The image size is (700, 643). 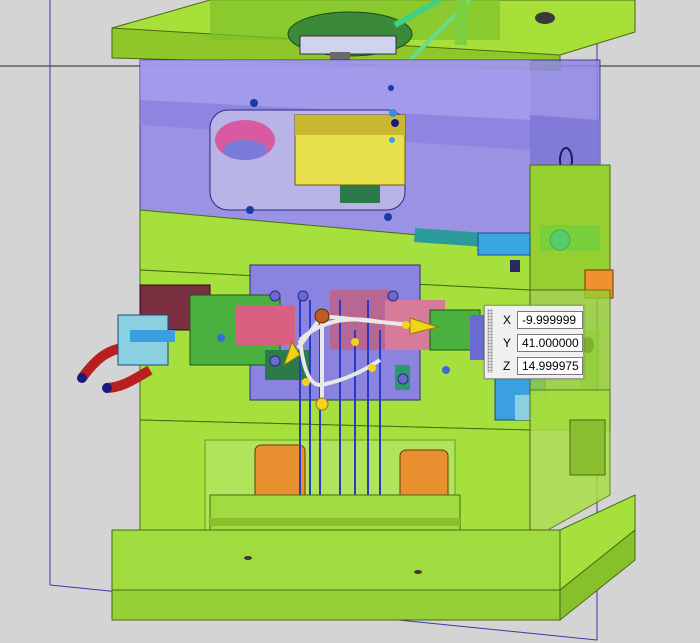 What do you see at coordinates (490, 341) in the screenshot?
I see `panel-grip-icon` at bounding box center [490, 341].